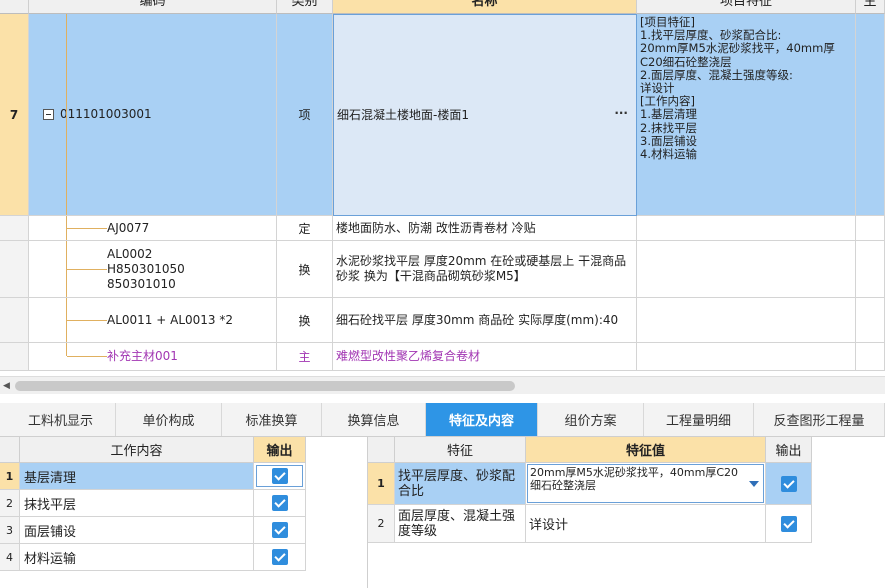 This screenshot has height=588, width=885. What do you see at coordinates (436, 227) in the screenshot?
I see `quota-name: 楼地面防水、防潮 改性沥青卷材 冷贴` at bounding box center [436, 227].